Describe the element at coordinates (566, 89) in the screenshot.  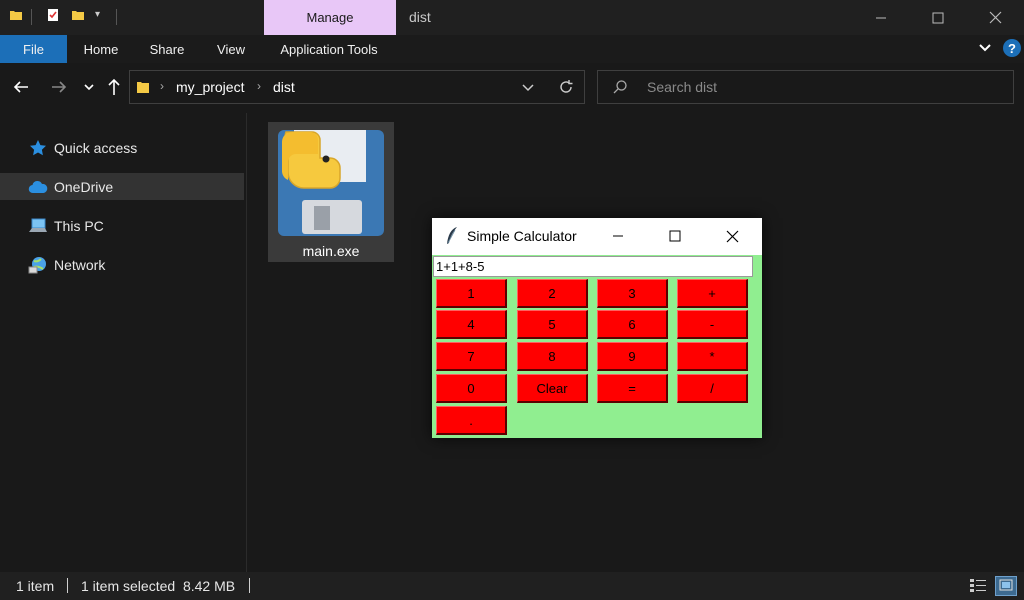
I see `refresh-icon` at that location.